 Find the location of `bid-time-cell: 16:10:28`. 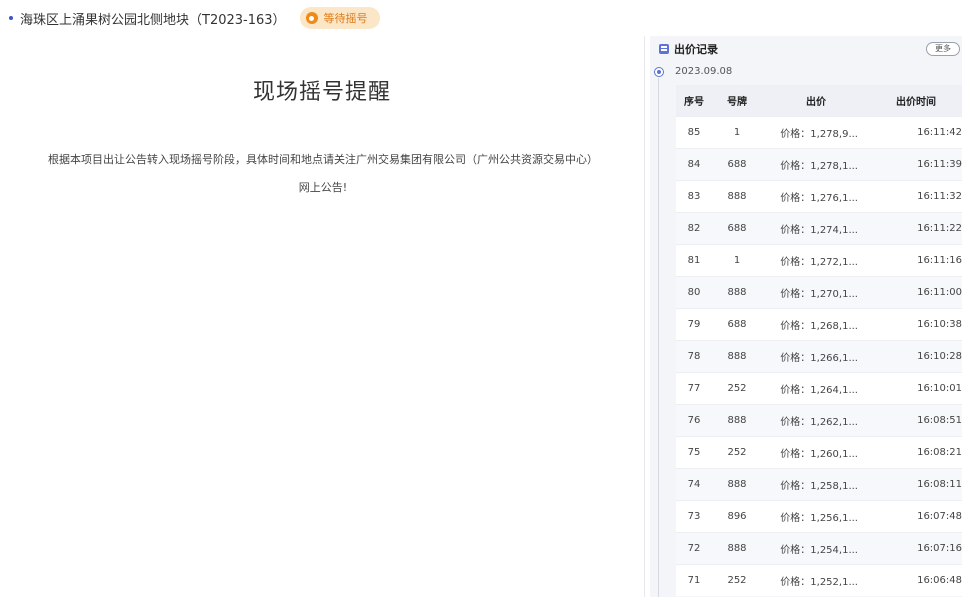

bid-time-cell: 16:10:28 is located at coordinates (916, 356).